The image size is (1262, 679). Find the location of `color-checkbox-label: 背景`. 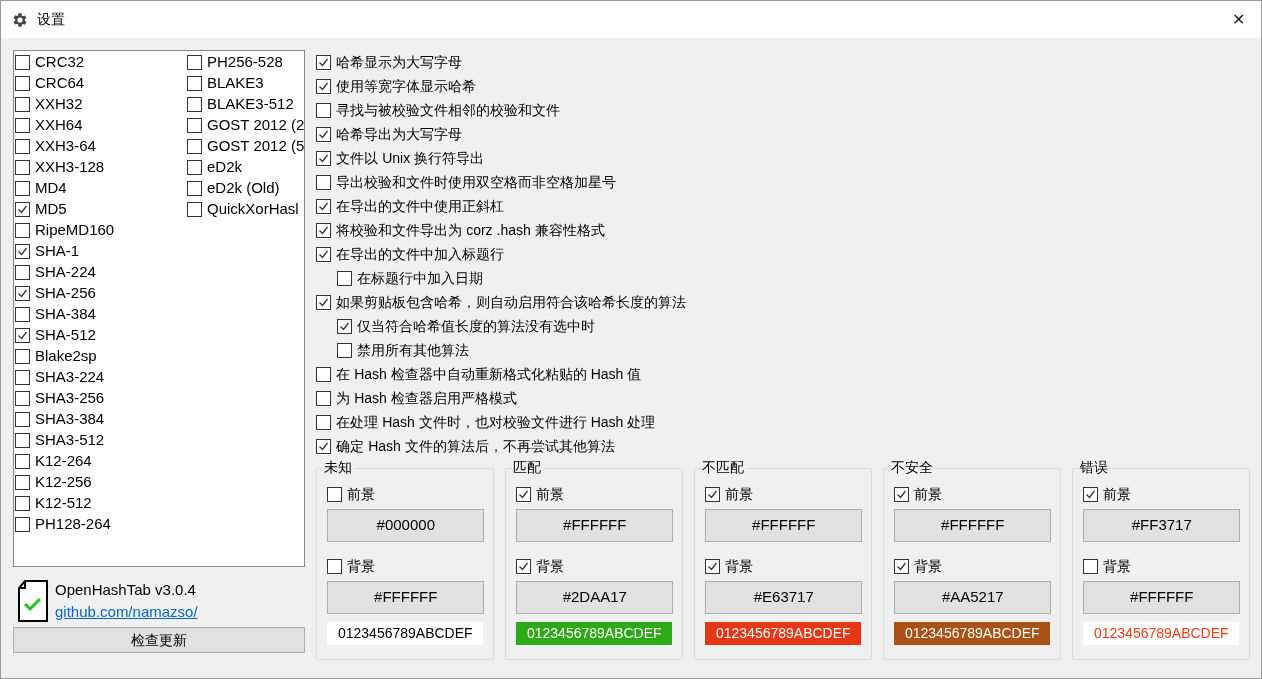

color-checkbox-label: 背景 is located at coordinates (928, 566).